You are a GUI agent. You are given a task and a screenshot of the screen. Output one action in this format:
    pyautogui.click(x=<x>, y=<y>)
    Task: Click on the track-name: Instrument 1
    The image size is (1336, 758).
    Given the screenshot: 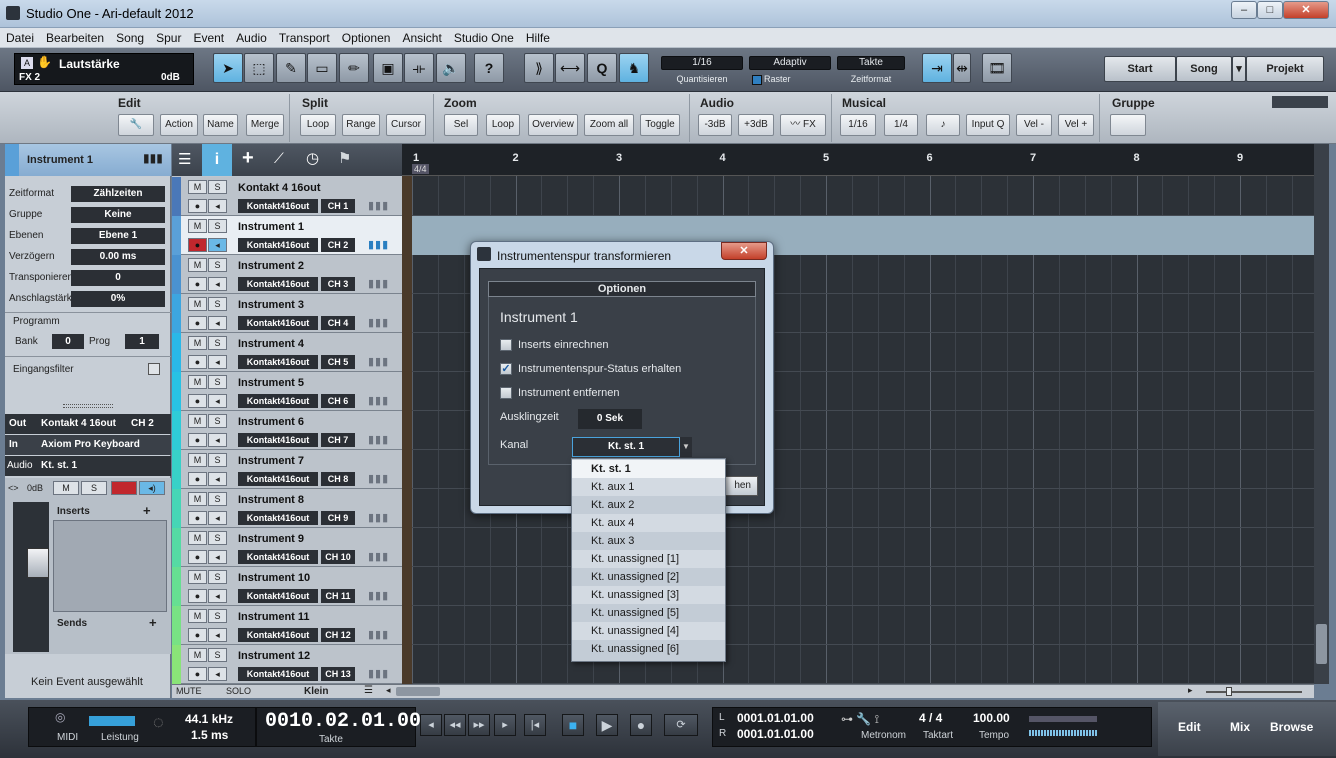 What is the action you would take?
    pyautogui.click(x=271, y=227)
    